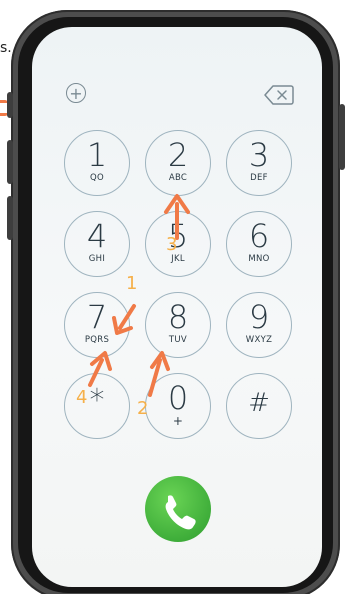 The height and width of the screenshot is (594, 352). I want to click on key-hash: #, so click(259, 406).